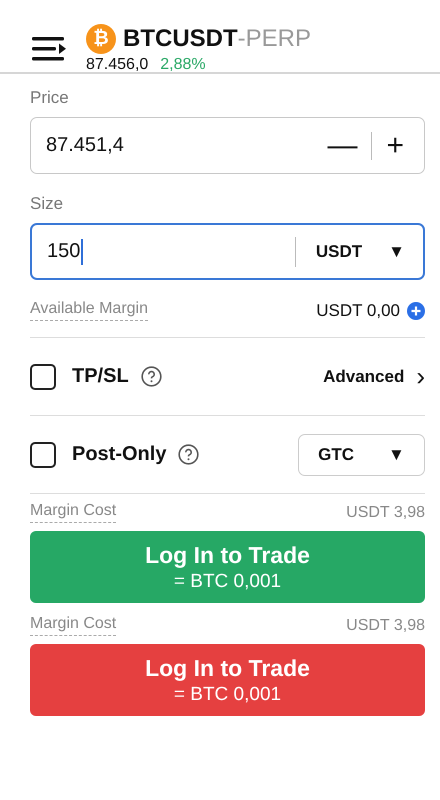 The height and width of the screenshot is (800, 440). Describe the element at coordinates (227, 251) in the screenshot. I see `size-field: 150 USDT ▼` at that location.